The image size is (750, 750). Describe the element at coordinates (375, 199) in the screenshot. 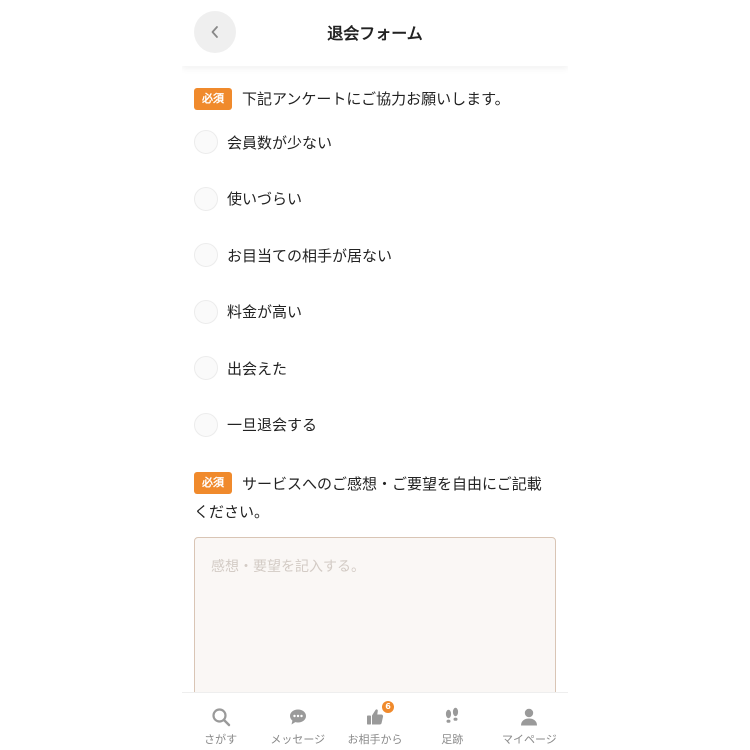

I see `option-hard-to-use: 使いづらい` at that location.